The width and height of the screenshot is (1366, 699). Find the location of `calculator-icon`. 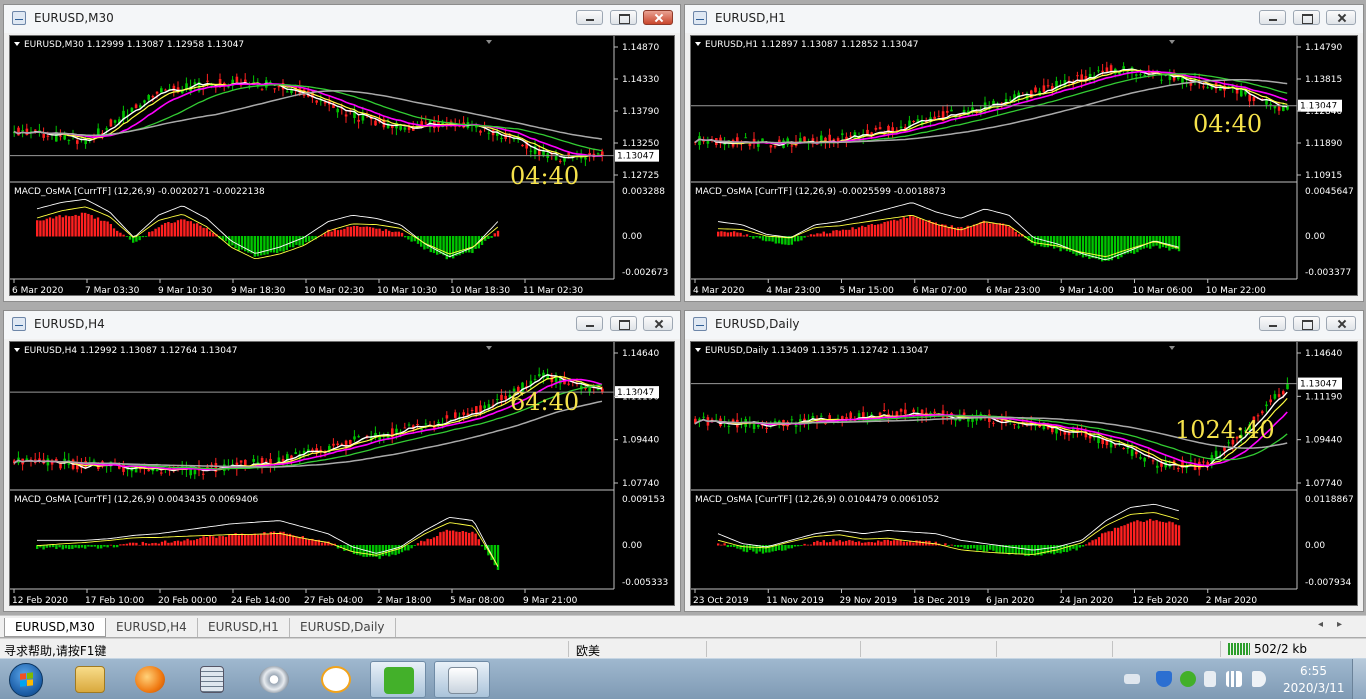

calculator-icon is located at coordinates (212, 679).